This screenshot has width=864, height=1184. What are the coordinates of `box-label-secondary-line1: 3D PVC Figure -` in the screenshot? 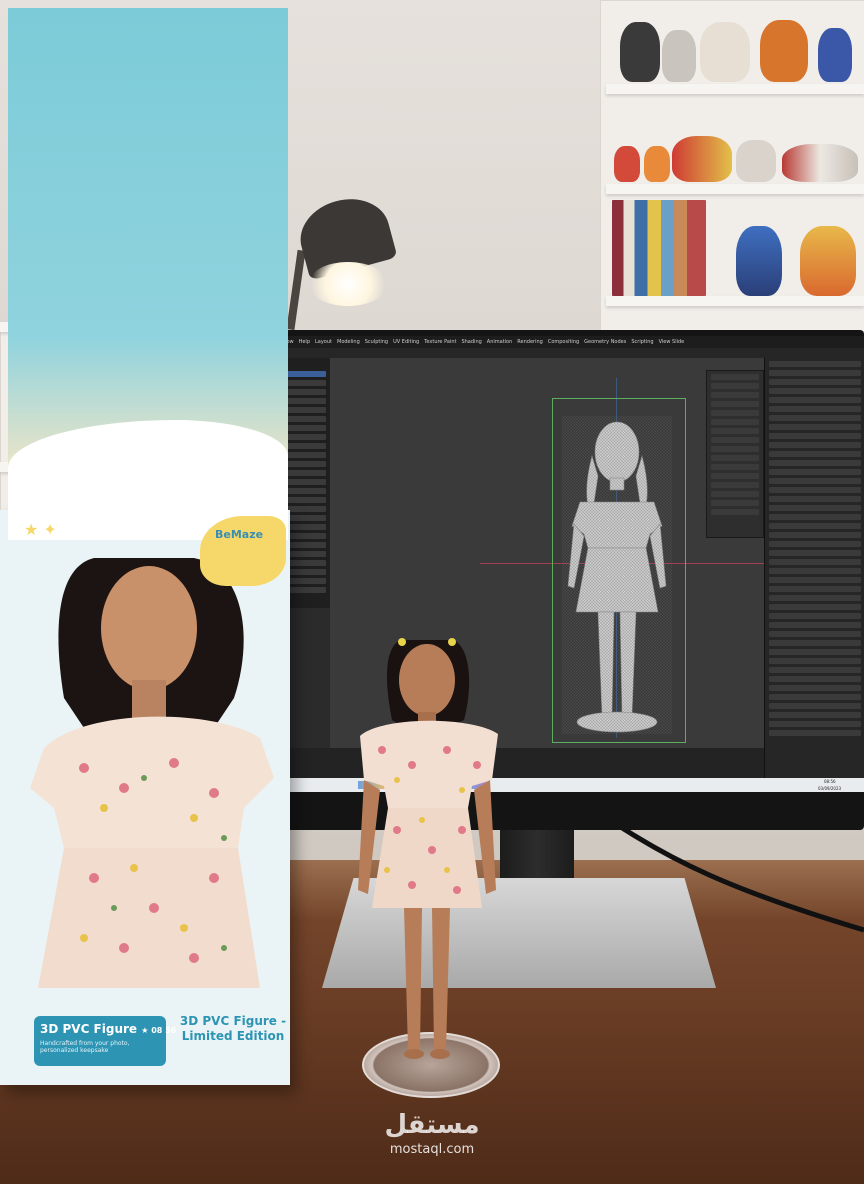 It's located at (233, 1021).